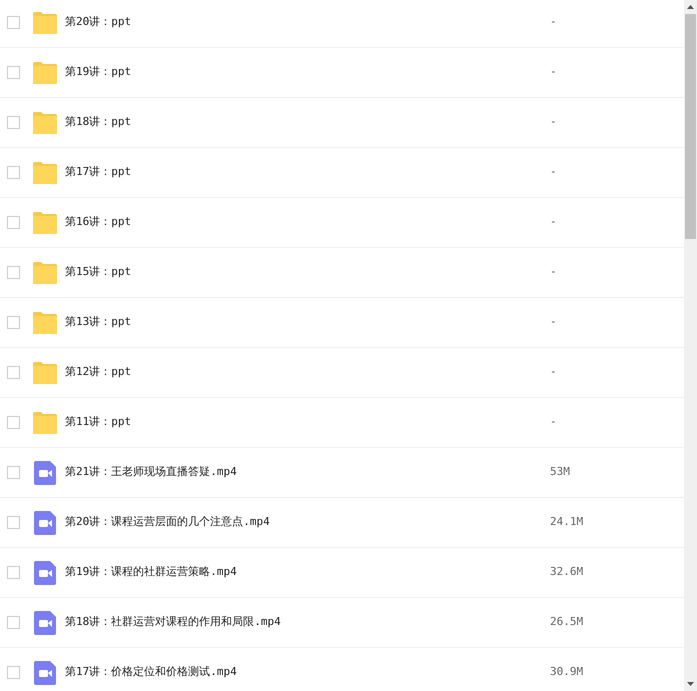  I want to click on file-size: 53M, so click(560, 472).